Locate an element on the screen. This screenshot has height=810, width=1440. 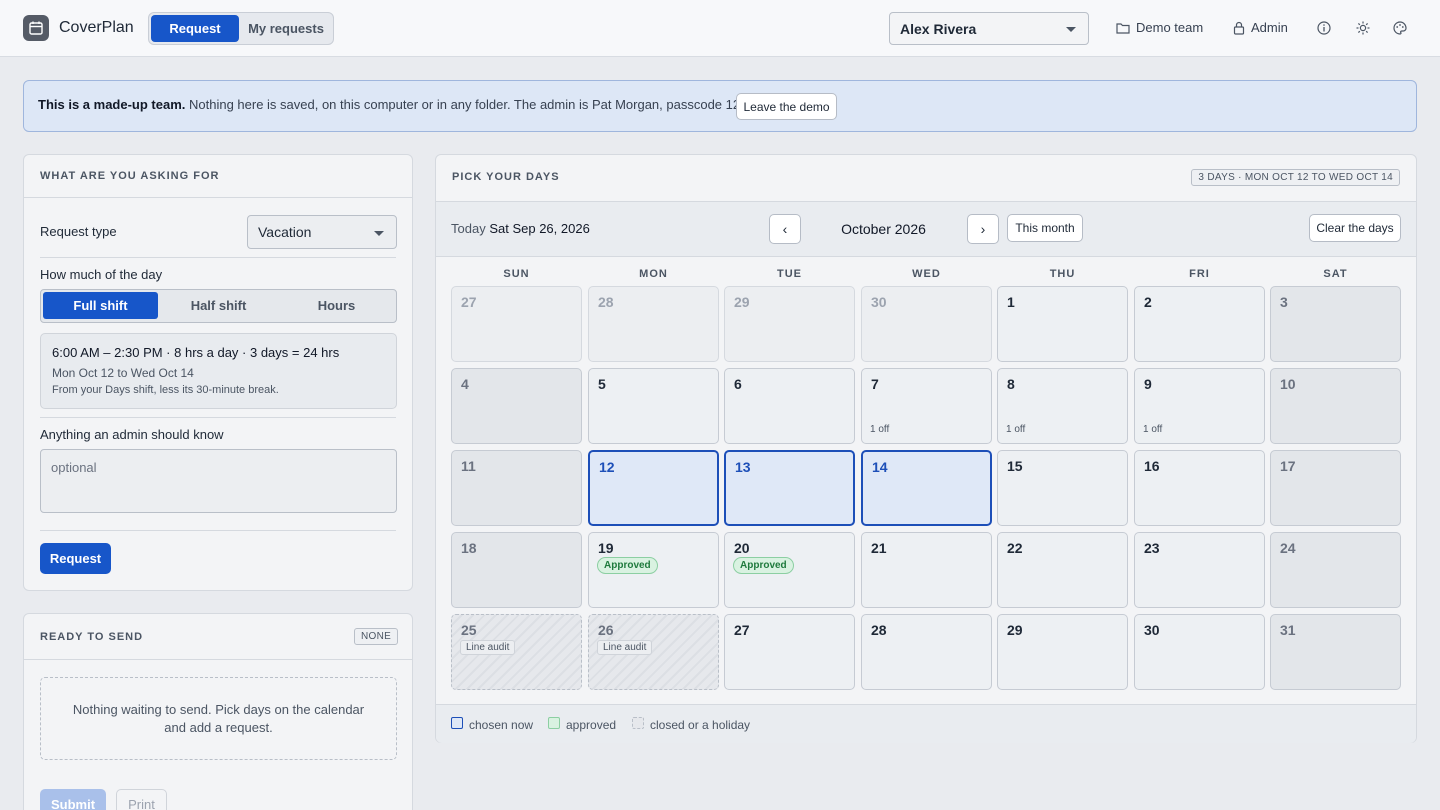
calendar-day: 1 is located at coordinates (1062, 324).